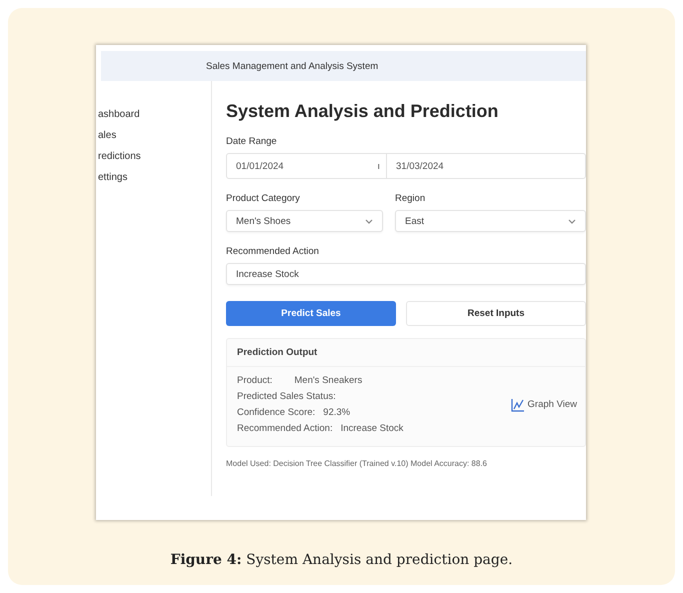 This screenshot has width=683, height=593. I want to click on output-value: 92.3%, so click(336, 412).